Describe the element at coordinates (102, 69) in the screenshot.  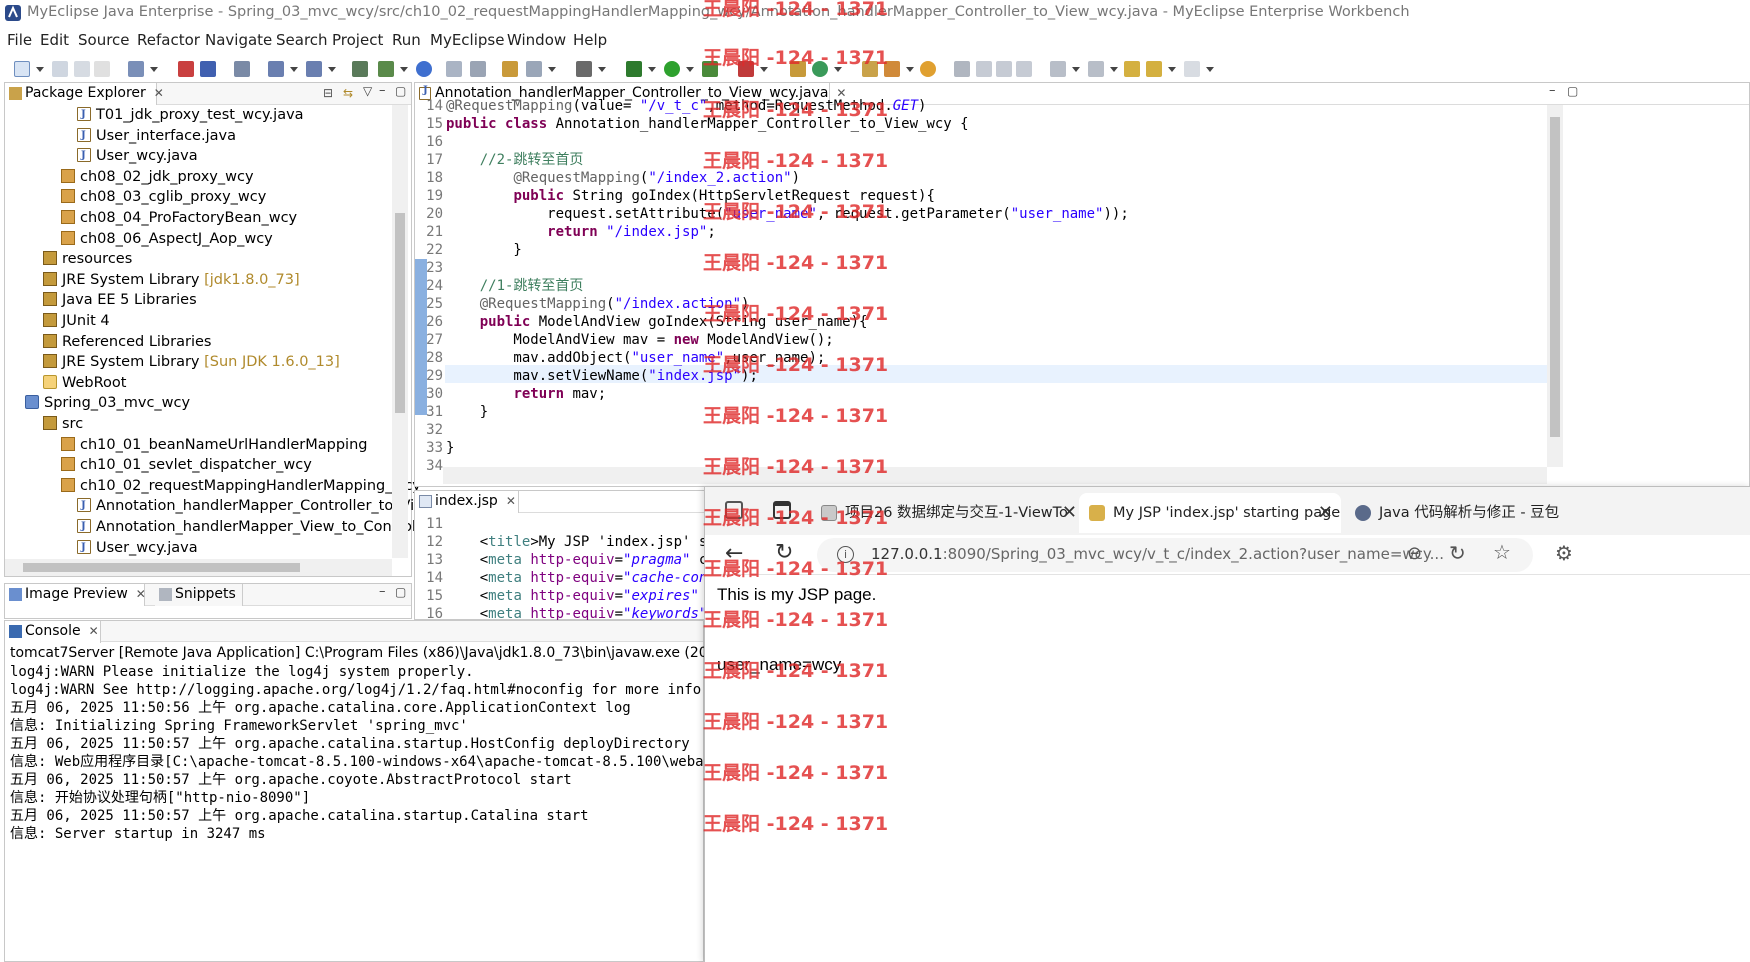
I see `print-icon` at that location.